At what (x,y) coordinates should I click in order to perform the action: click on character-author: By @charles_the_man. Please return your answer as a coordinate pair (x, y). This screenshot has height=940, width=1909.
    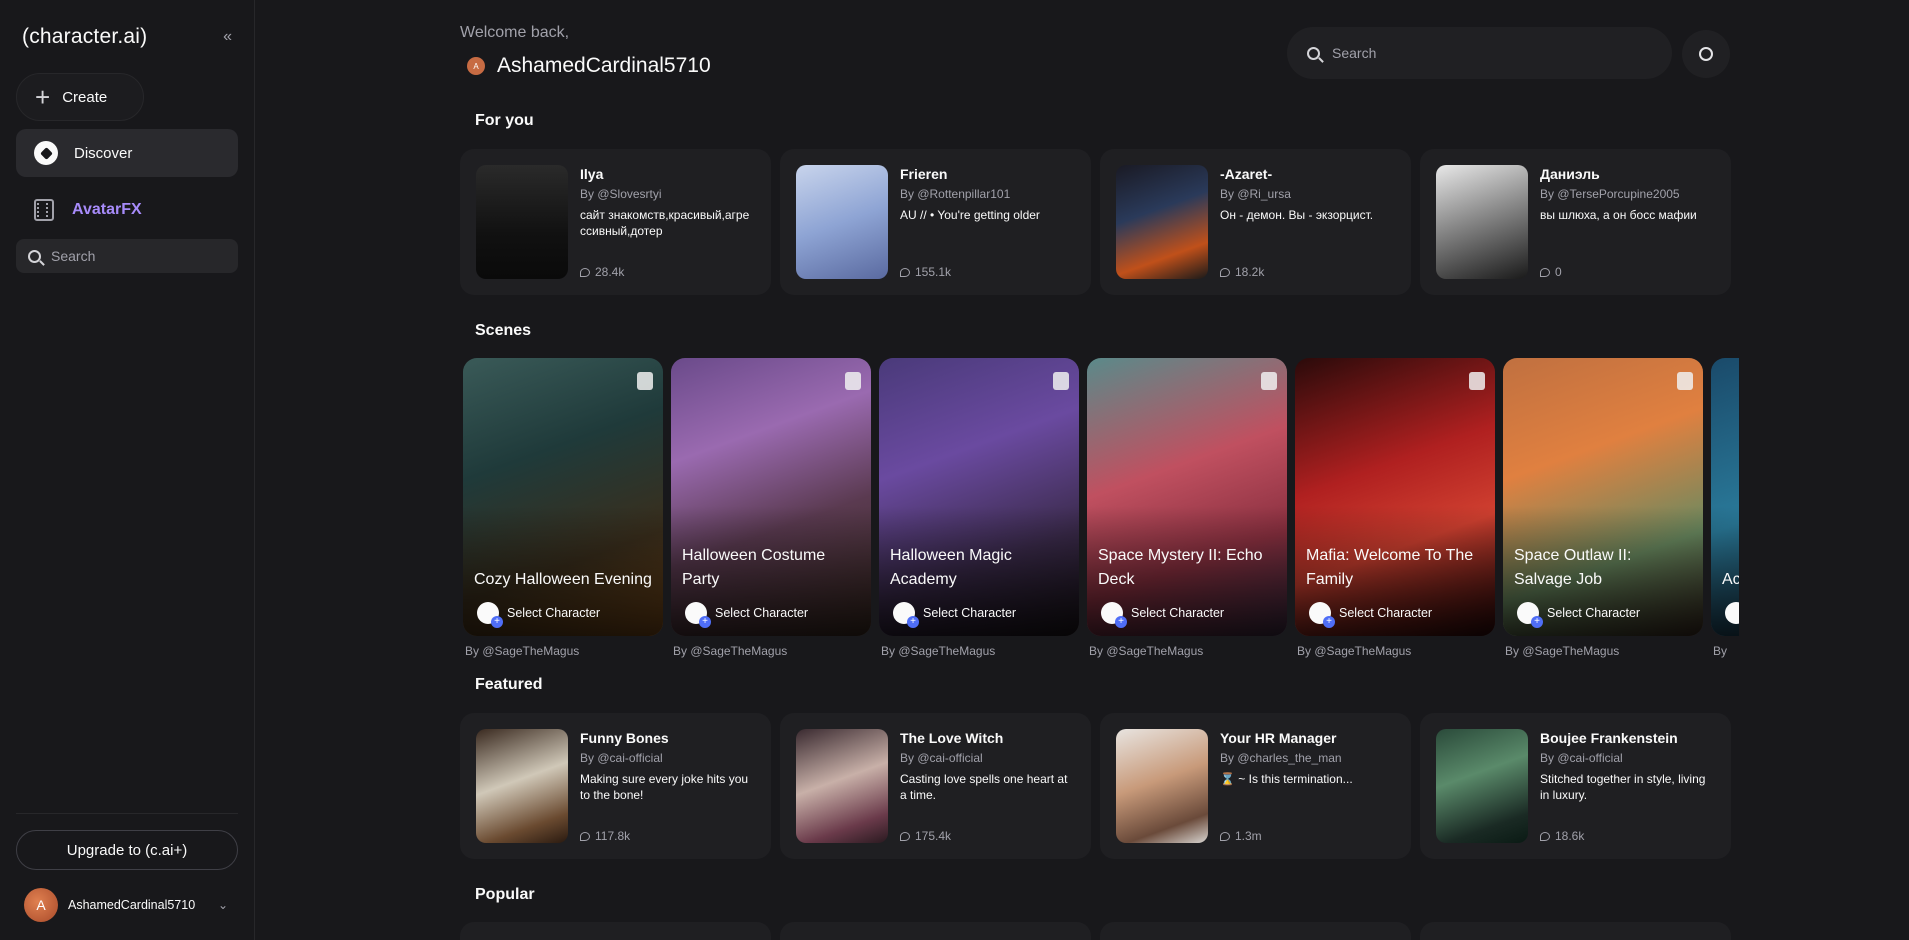
    Looking at the image, I should click on (1281, 758).